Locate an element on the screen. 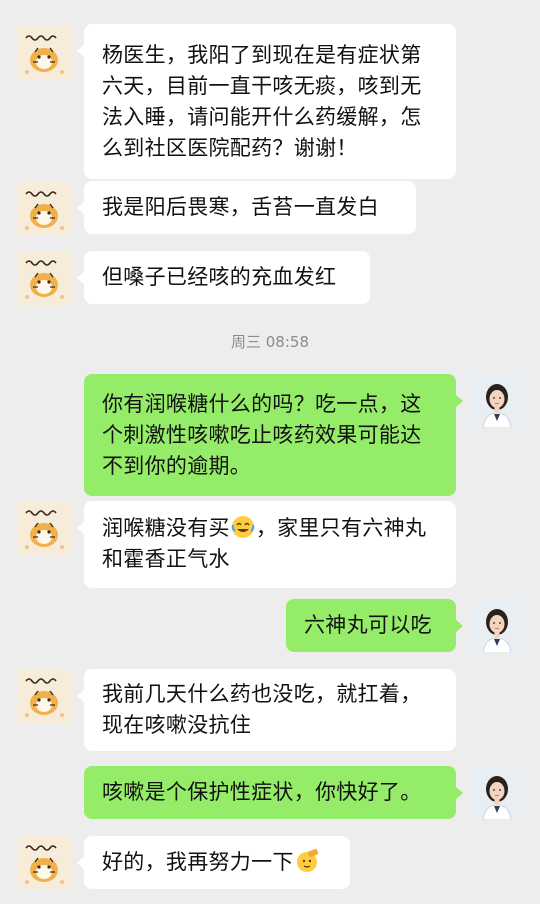 The width and height of the screenshot is (540, 904). incoming-message-bubble: 但嗓子已经咳的充血发红 is located at coordinates (223, 277).